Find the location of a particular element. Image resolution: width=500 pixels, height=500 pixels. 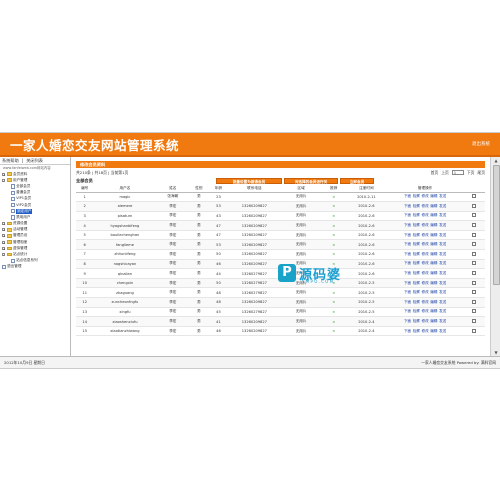

scroll-up-icon: ▲ is located at coordinates (495, 160).